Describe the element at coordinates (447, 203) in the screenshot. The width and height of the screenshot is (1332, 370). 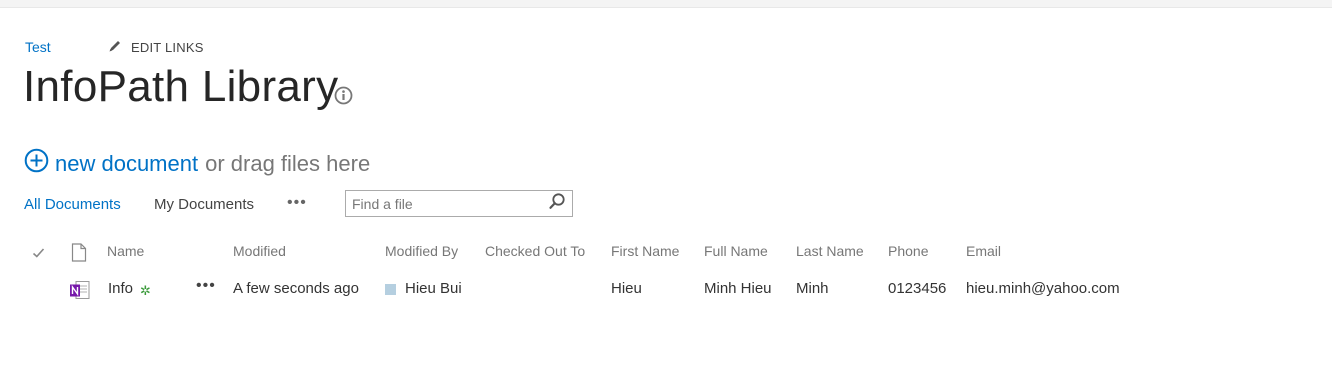
I see `search-input` at that location.